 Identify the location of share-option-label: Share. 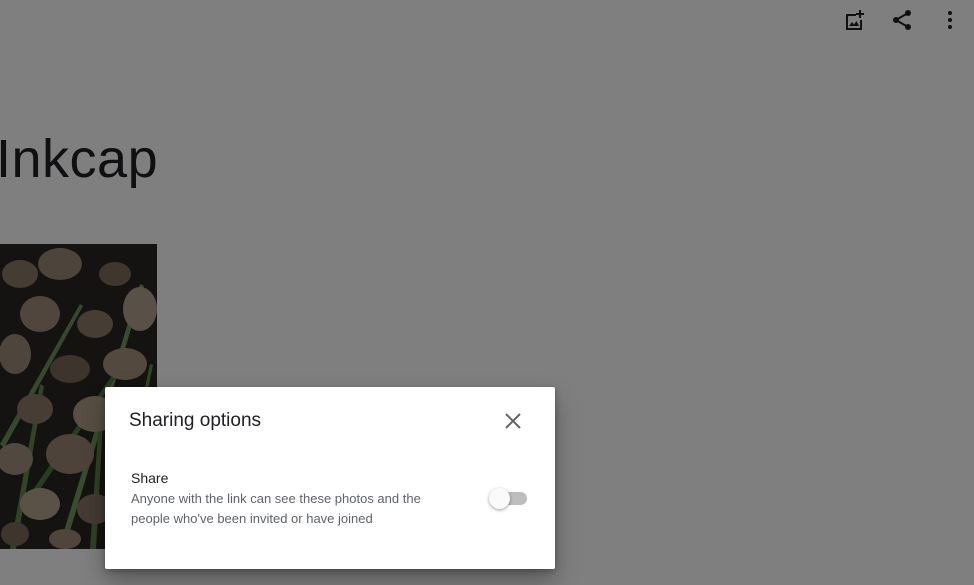
(150, 478).